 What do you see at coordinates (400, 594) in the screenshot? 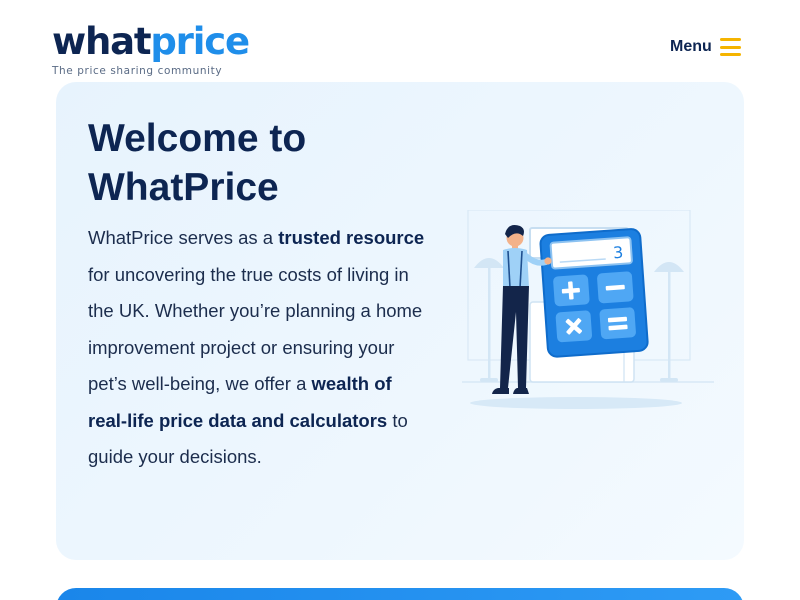
I see `next-section-banner` at bounding box center [400, 594].